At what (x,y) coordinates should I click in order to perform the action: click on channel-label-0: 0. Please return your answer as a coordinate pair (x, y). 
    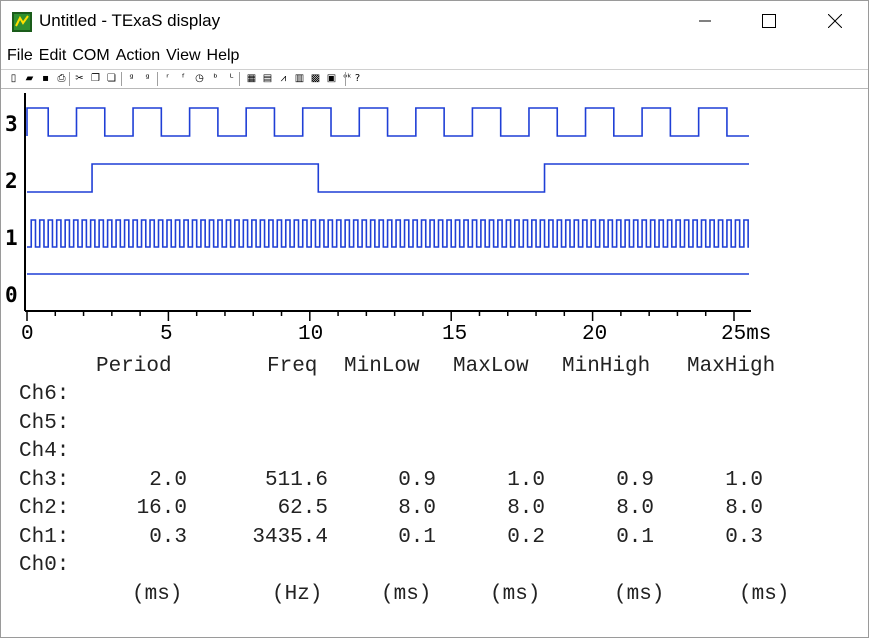
    Looking at the image, I should click on (11, 295).